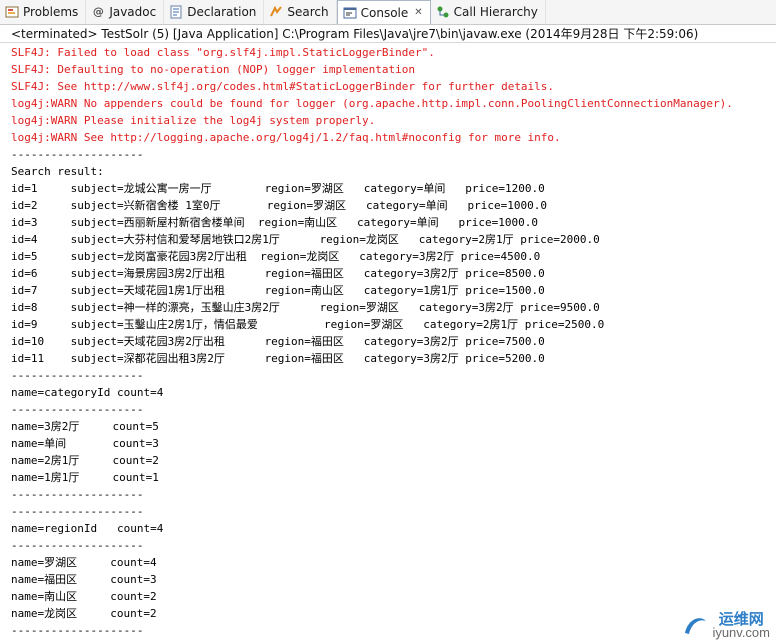  I want to click on tab-label: Console, so click(384, 12).